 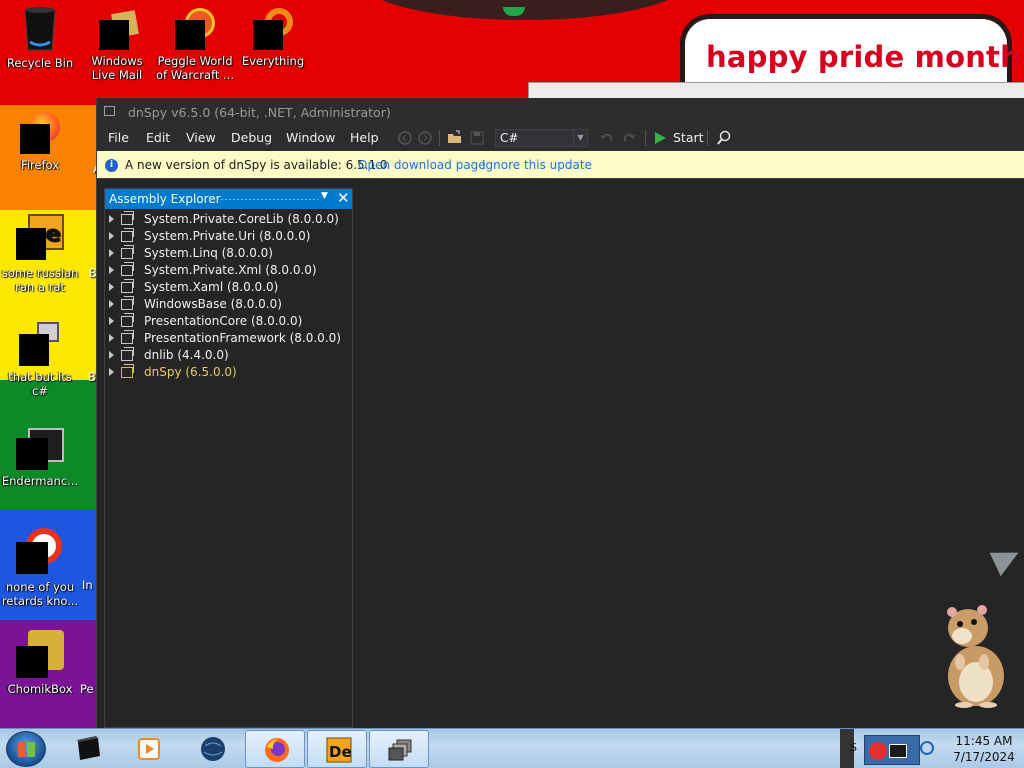 What do you see at coordinates (364, 137) in the screenshot?
I see `menu-help: Help` at bounding box center [364, 137].